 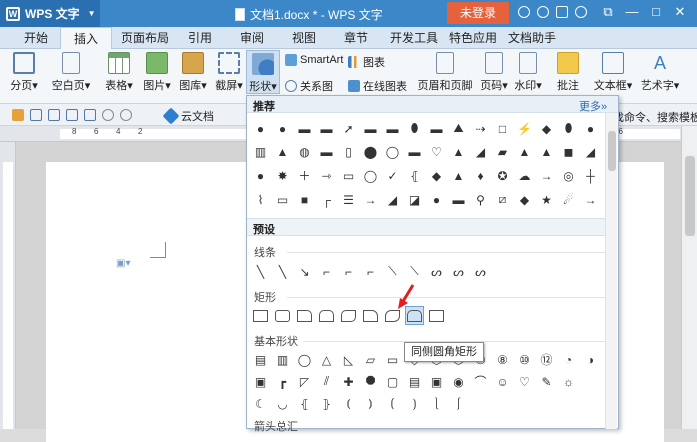 What do you see at coordinates (90, 115) in the screenshot?
I see `export-icon` at bounding box center [90, 115].